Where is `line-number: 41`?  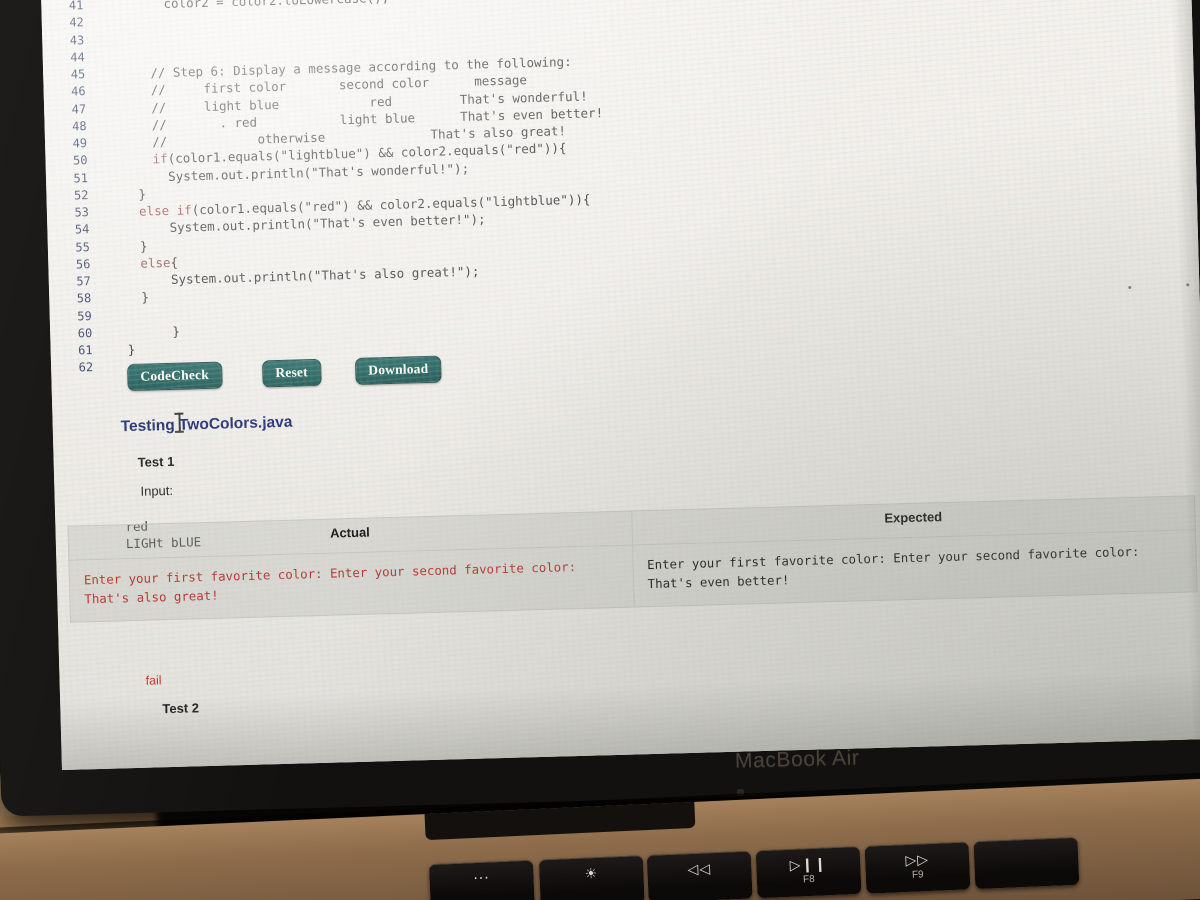
line-number: 41 is located at coordinates (76, 6).